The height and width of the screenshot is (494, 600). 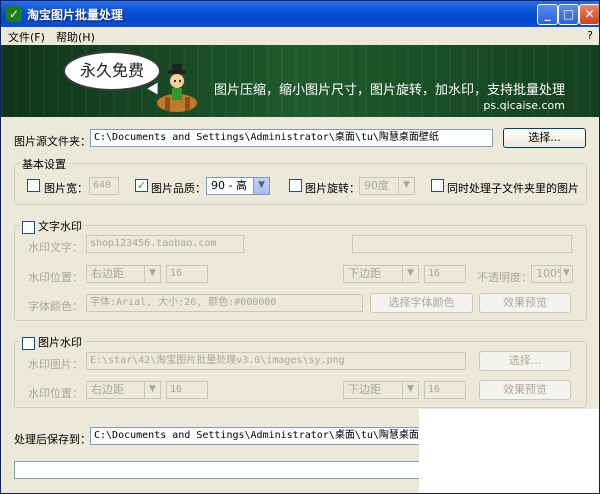 I want to click on basic-settings-legend: 基本设置, so click(x=44, y=164).